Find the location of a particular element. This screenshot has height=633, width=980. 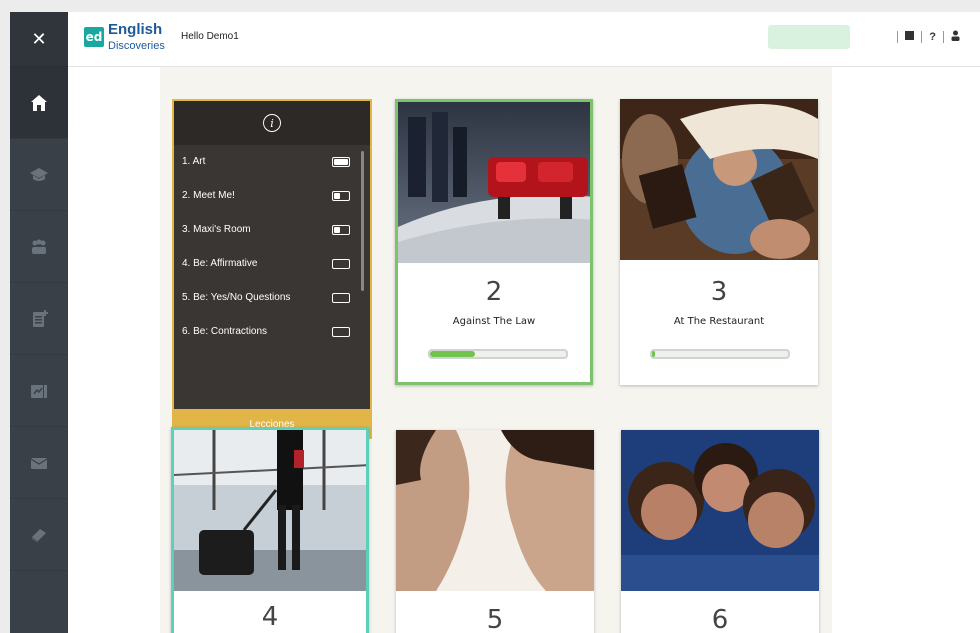

info-icon: i is located at coordinates (272, 123).